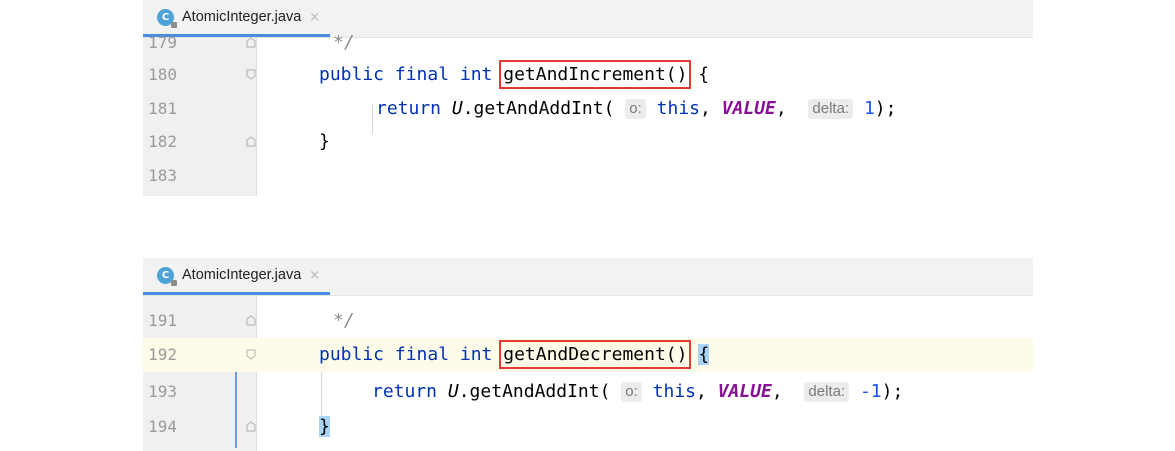  I want to click on line-number: 192, so click(162, 354).